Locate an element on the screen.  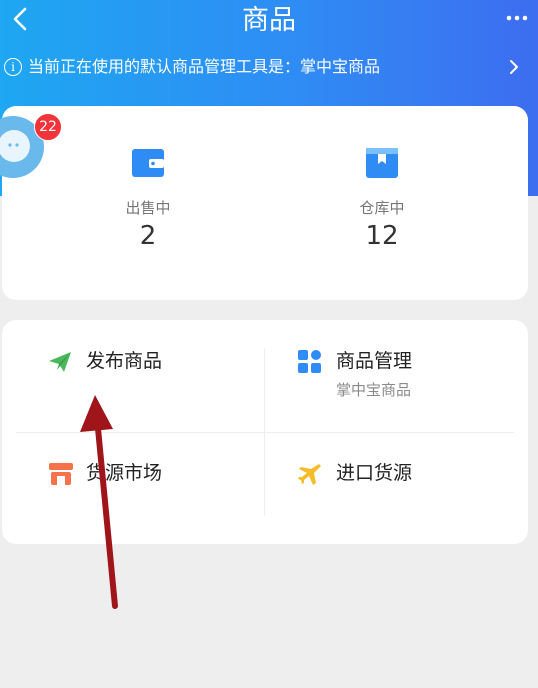
more-horizontal-icon is located at coordinates (517, 18).